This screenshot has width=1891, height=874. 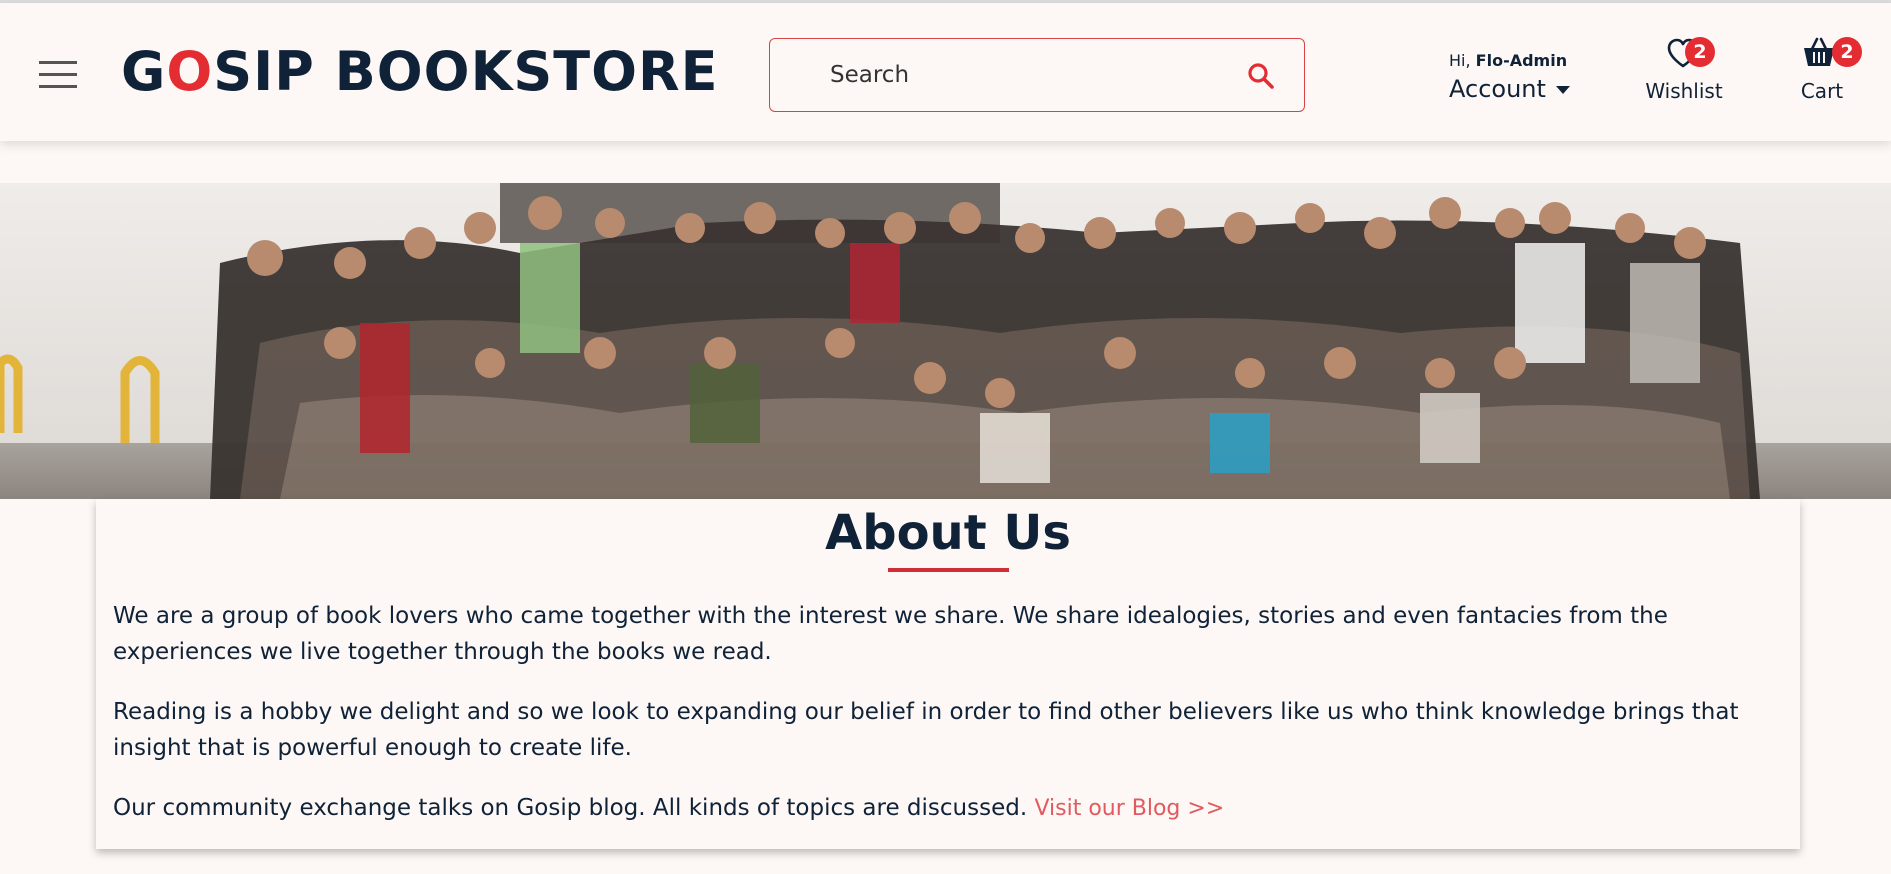 What do you see at coordinates (948, 533) in the screenshot?
I see `about-us-title: About Us` at bounding box center [948, 533].